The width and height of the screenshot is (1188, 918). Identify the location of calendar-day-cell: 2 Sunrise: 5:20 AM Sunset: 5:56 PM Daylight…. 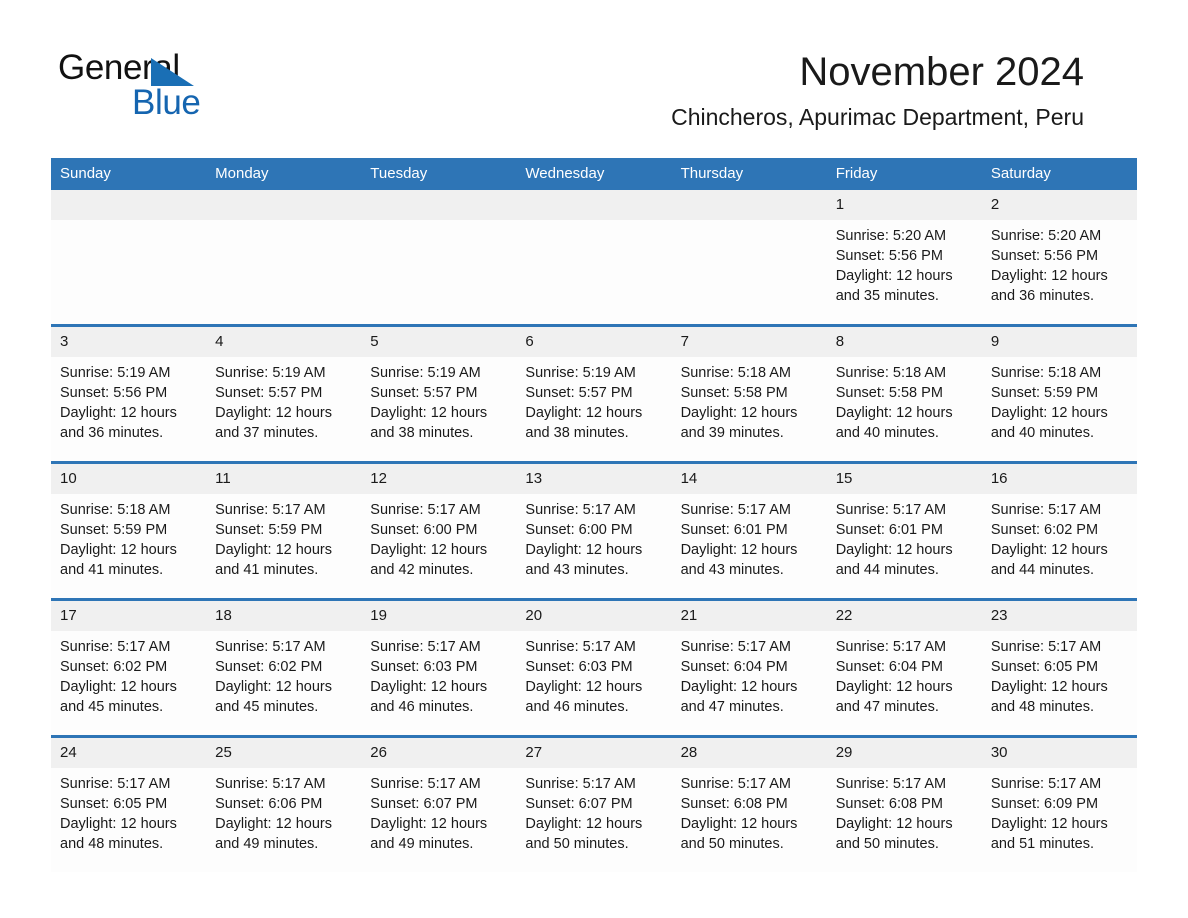
(1059, 258).